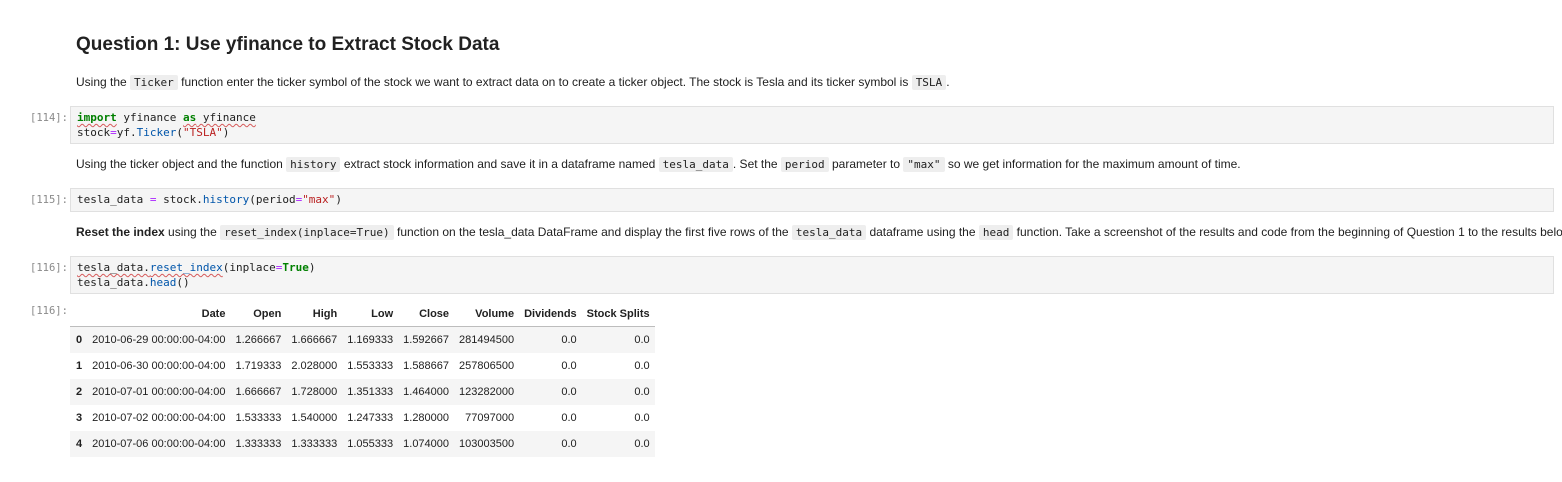 This screenshot has height=482, width=1562. I want to click on column-header: Close, so click(426, 314).